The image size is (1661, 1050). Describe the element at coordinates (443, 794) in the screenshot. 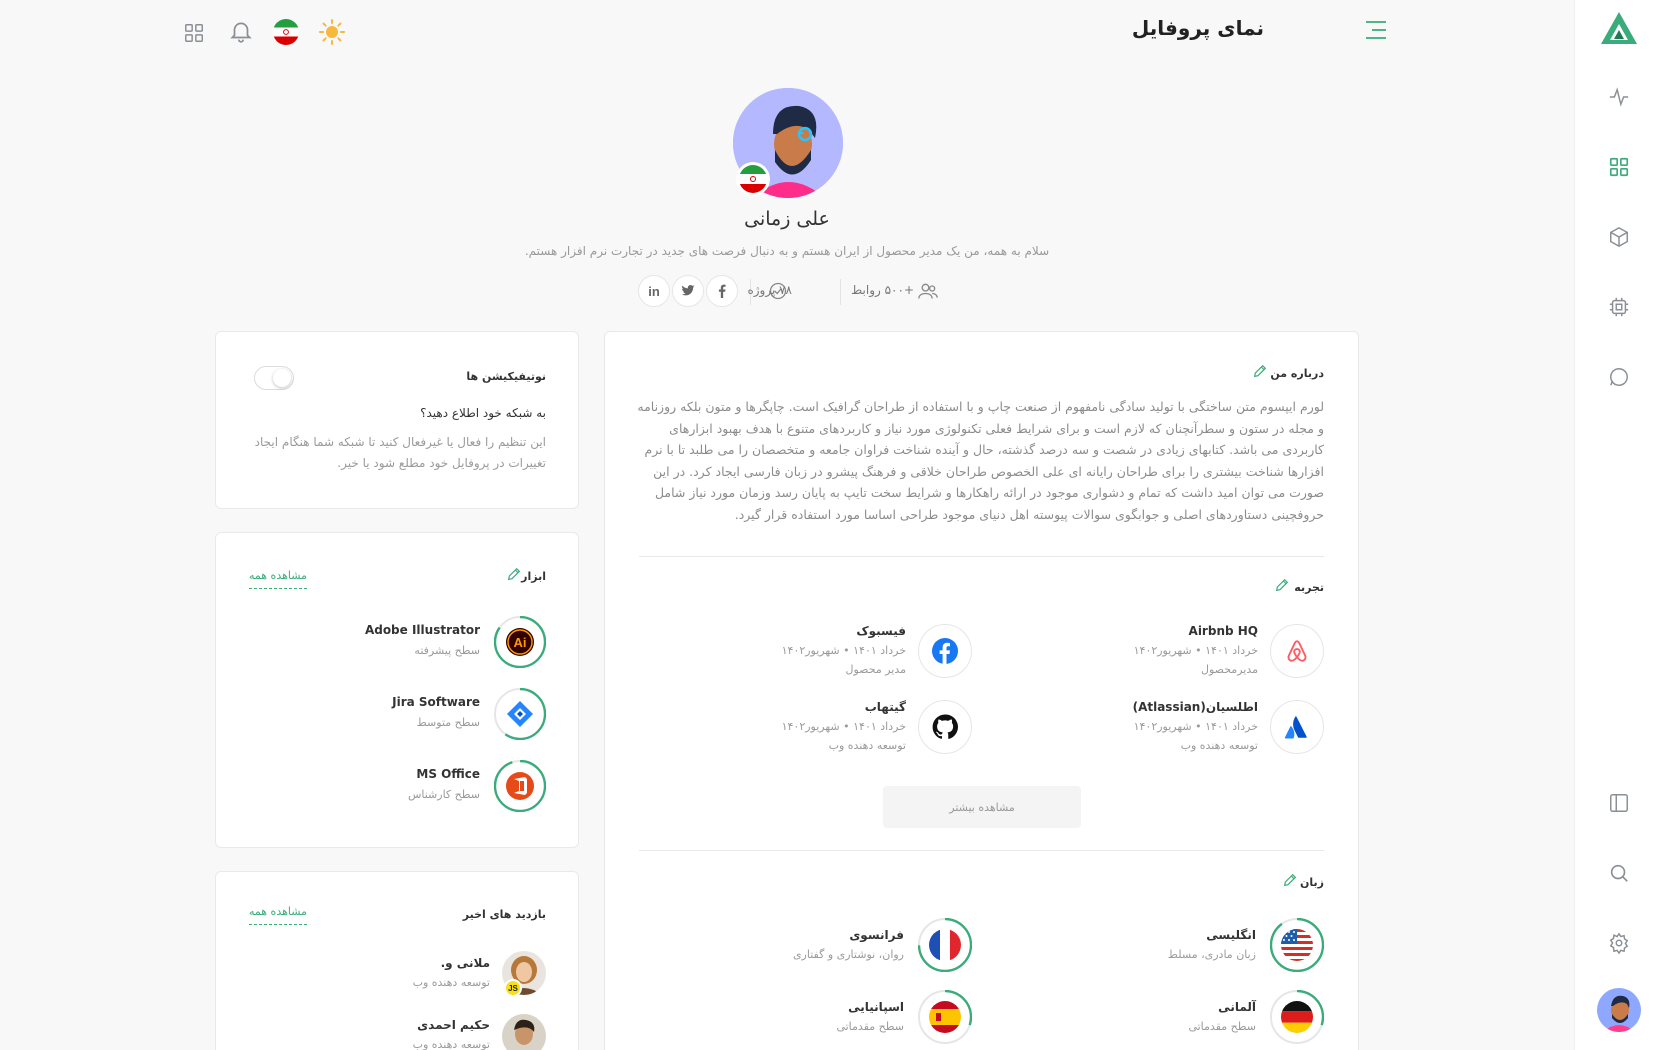

I see `tool-level: سطح کارشناس` at that location.